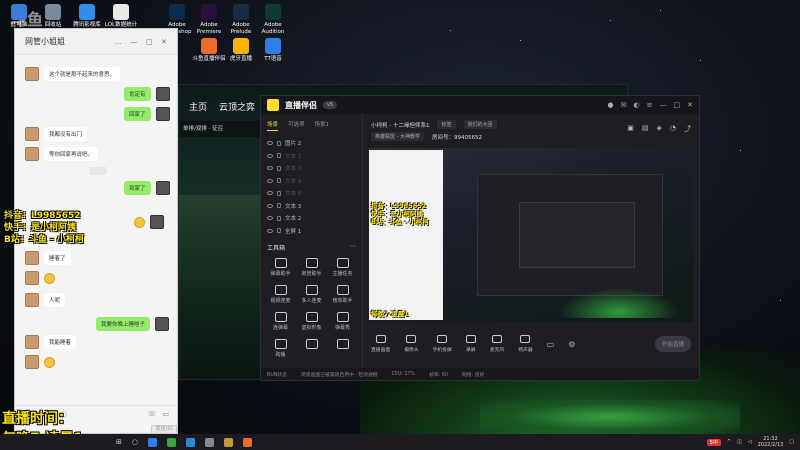  Describe the element at coordinates (273, 125) in the screenshot. I see `tab-scene: 场景` at that location.